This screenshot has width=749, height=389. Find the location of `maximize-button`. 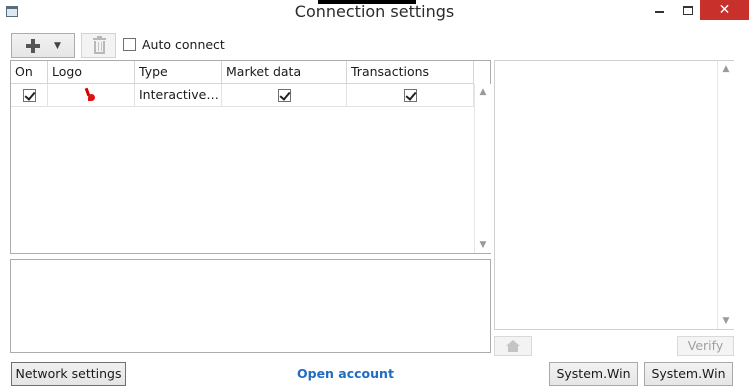

maximize-button is located at coordinates (688, 10).